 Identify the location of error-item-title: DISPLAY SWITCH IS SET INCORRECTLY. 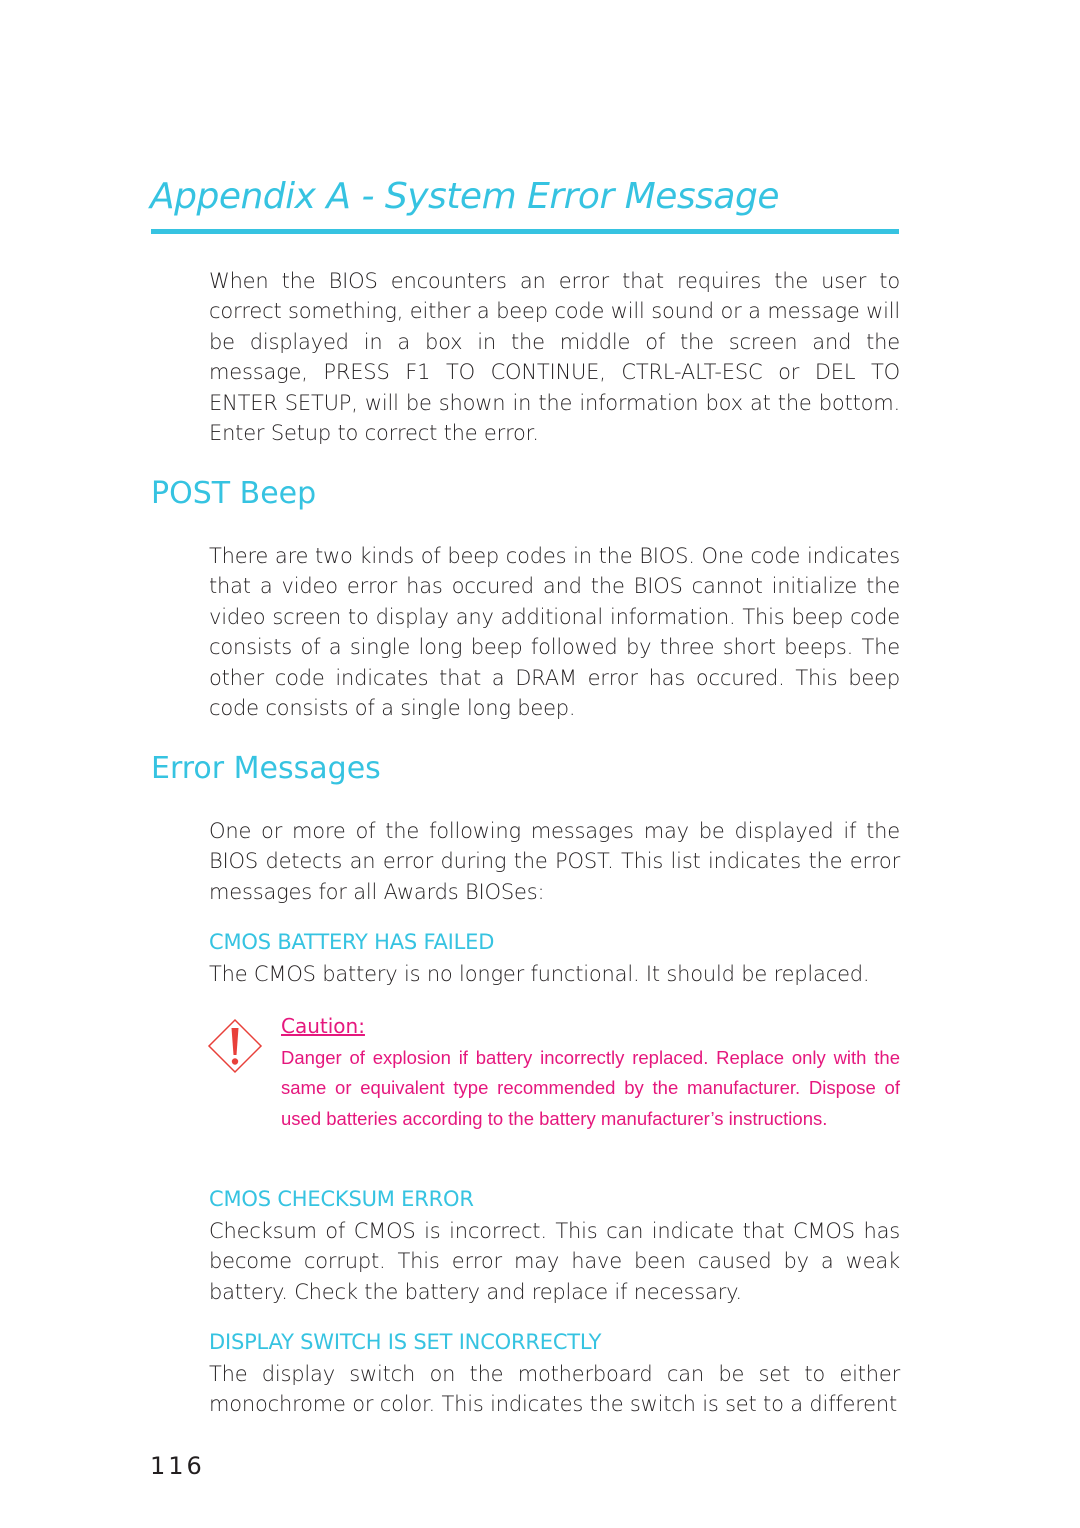
(405, 1342).